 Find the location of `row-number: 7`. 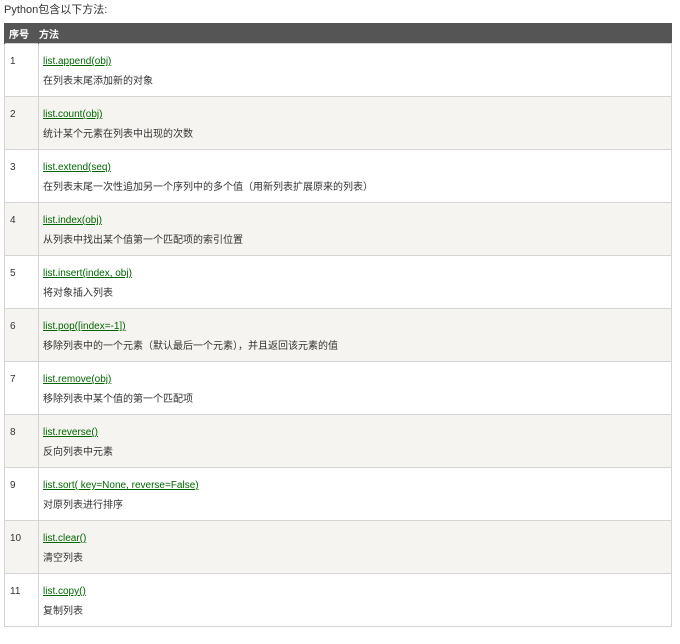

row-number: 7 is located at coordinates (13, 379).